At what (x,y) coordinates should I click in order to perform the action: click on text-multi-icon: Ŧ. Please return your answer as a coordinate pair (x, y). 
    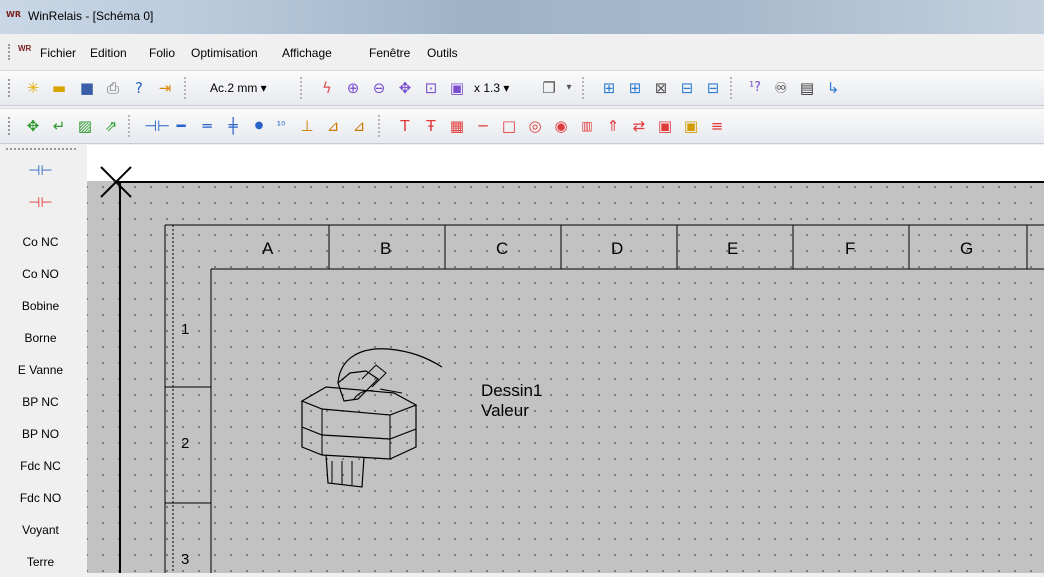
    Looking at the image, I should click on (431, 126).